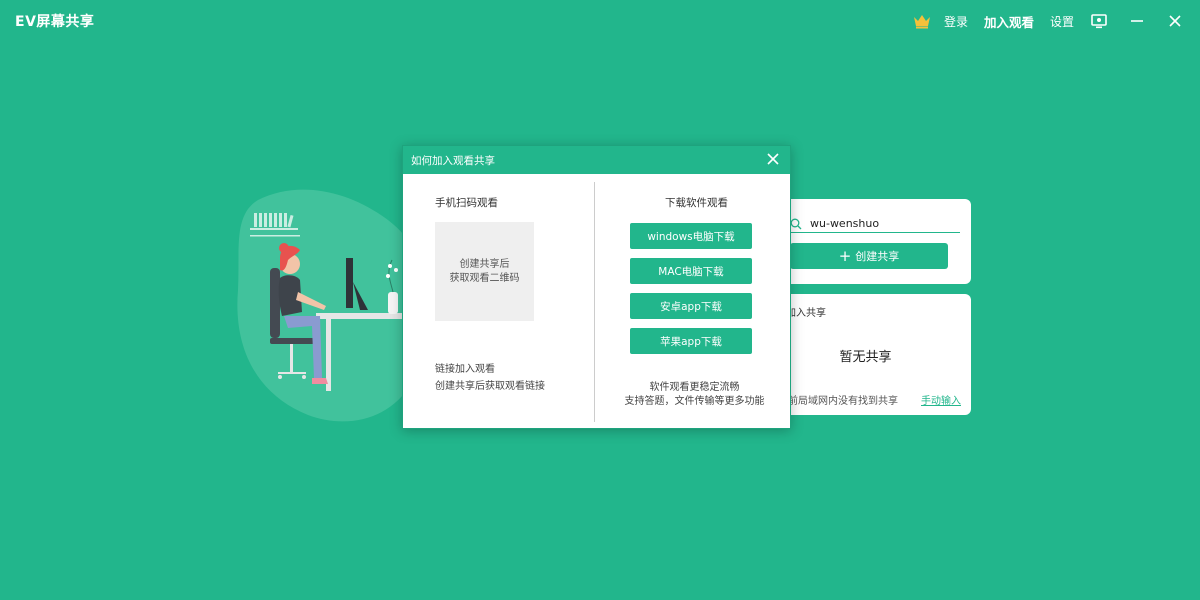 The width and height of the screenshot is (1200, 600). I want to click on join-panel-label: 加入共享, so click(806, 313).